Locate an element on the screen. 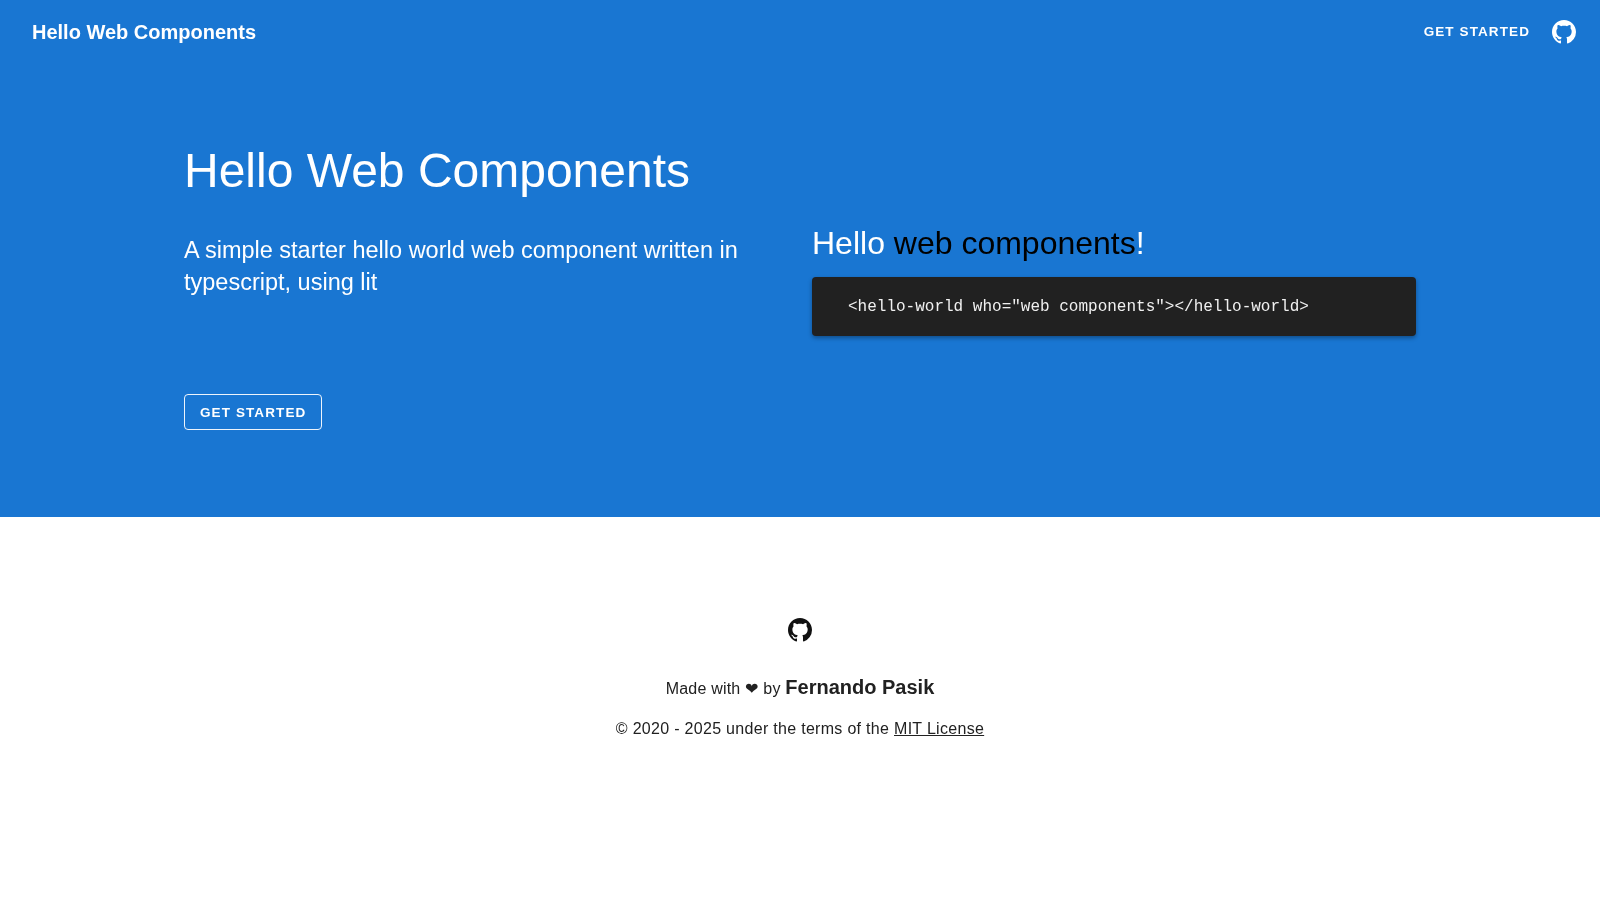 The image size is (1600, 900). code-snippet: <hello-world who="web components"></hello-world> is located at coordinates (1114, 306).